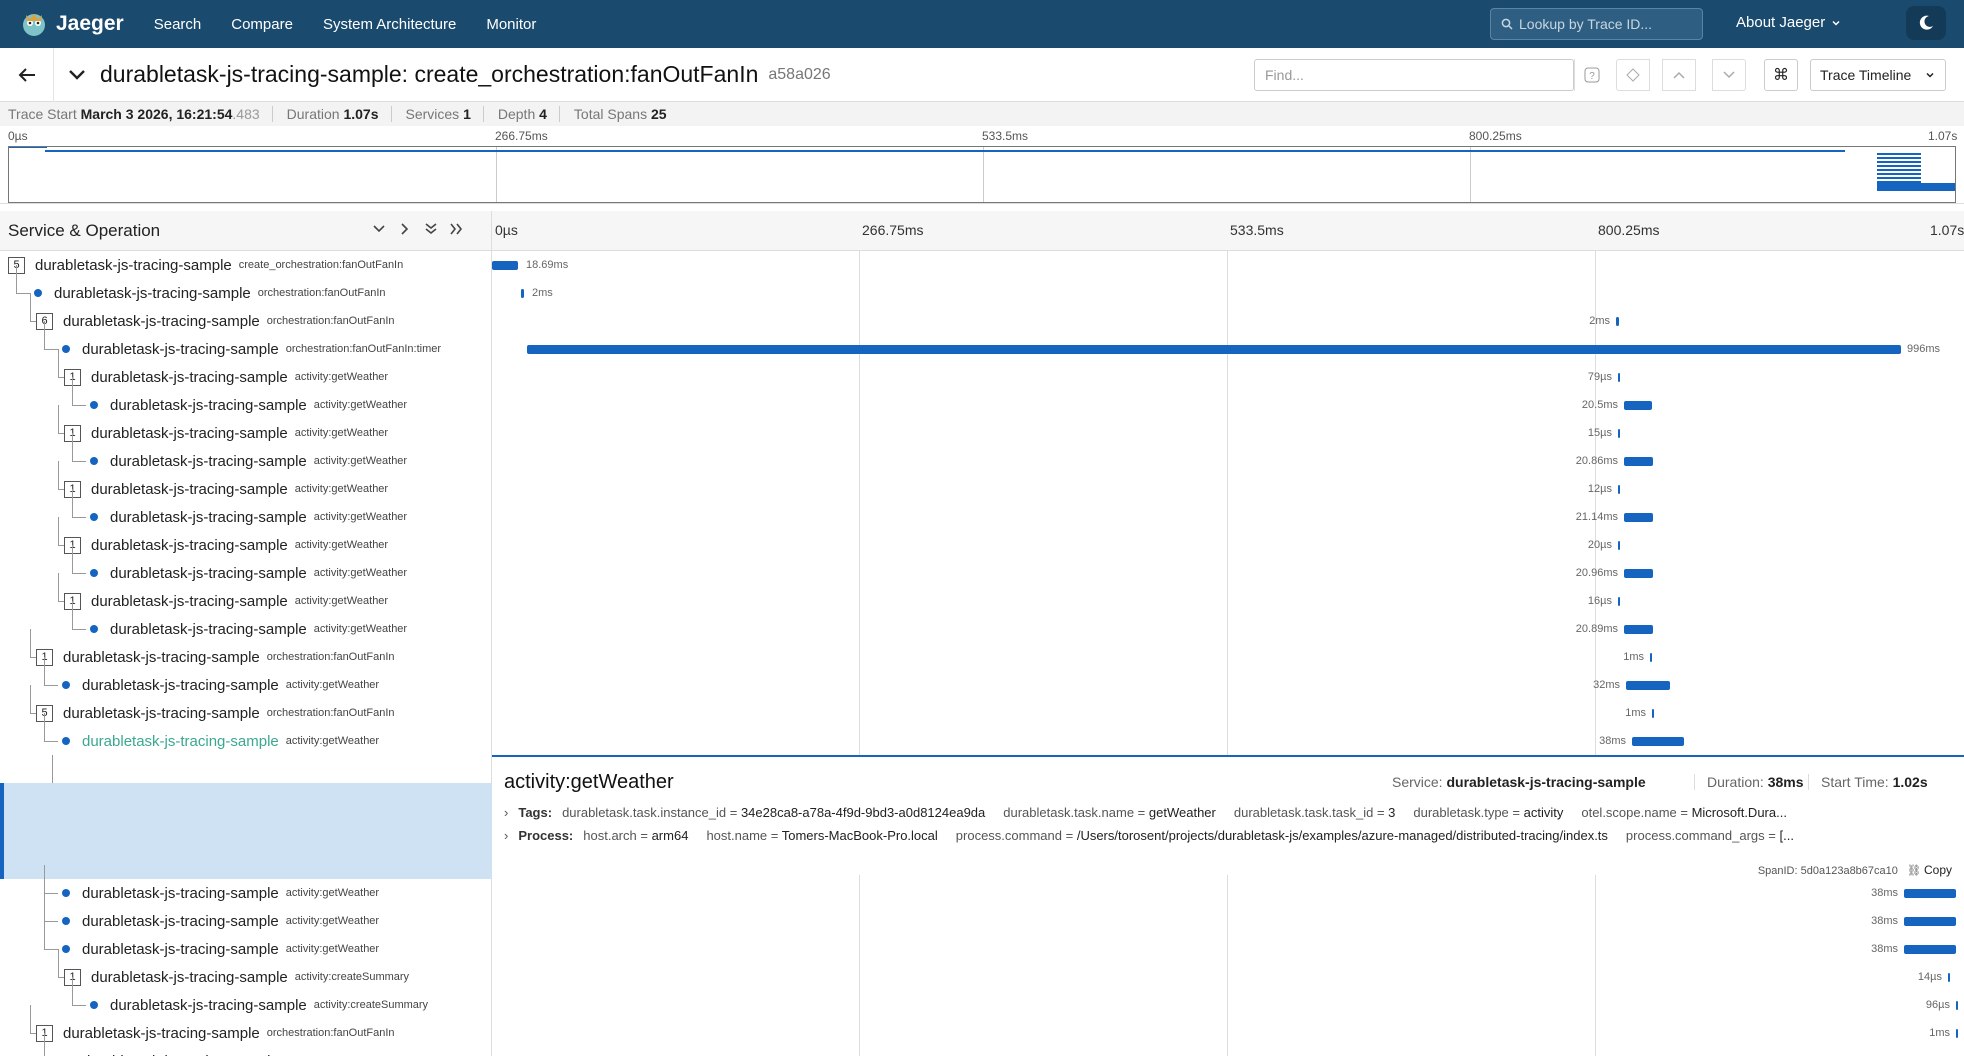  What do you see at coordinates (547, 265) in the screenshot?
I see `span-duration-label: 18.69ms` at bounding box center [547, 265].